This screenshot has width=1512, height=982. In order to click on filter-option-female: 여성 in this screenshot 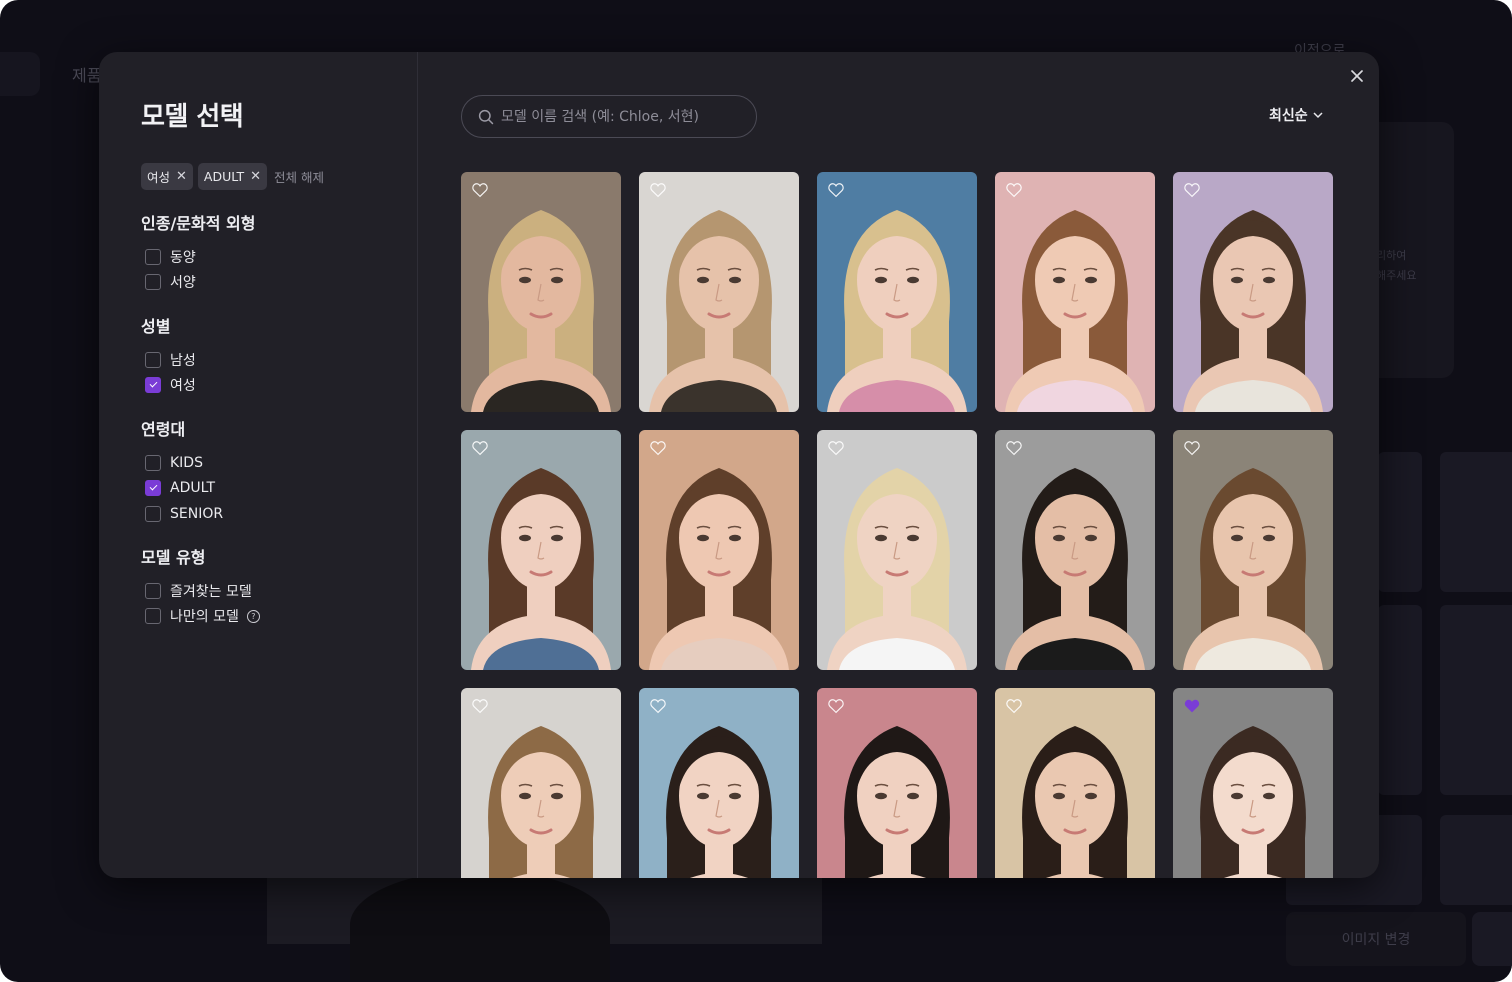, I will do `click(170, 386)`.